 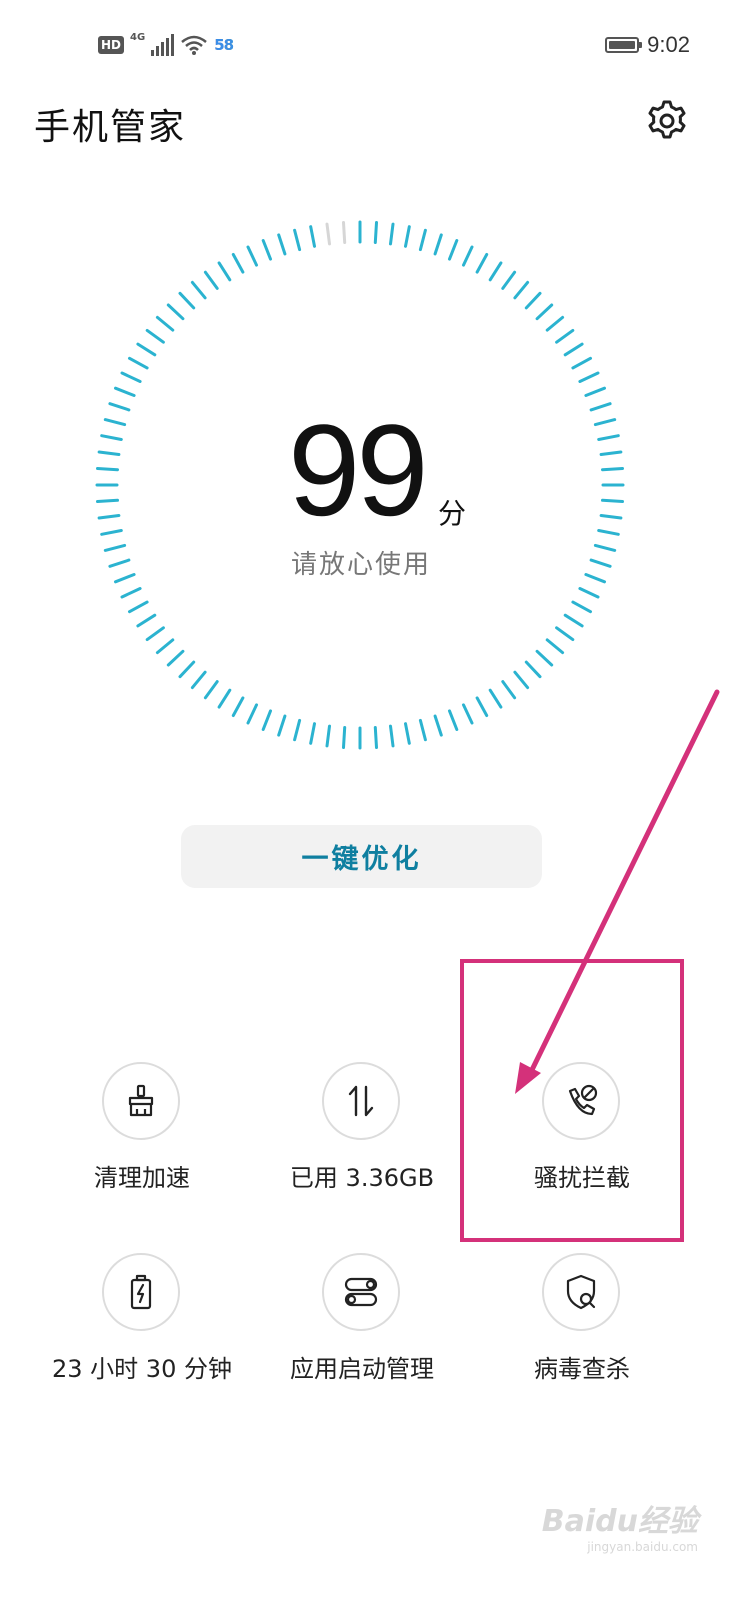 I want to click on battery-icon, so click(x=624, y=45).